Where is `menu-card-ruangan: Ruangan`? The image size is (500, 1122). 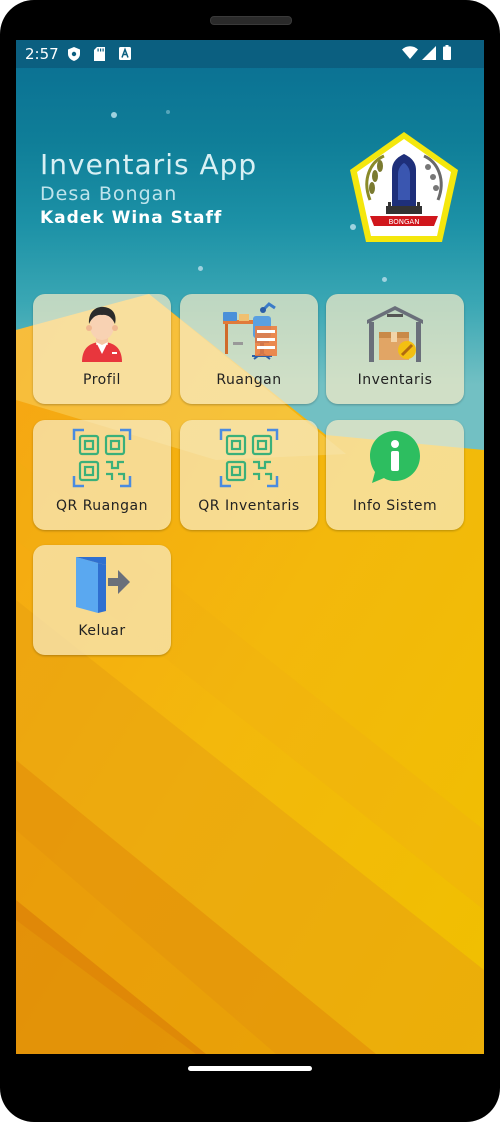
menu-card-ruangan: Ruangan is located at coordinates (249, 349).